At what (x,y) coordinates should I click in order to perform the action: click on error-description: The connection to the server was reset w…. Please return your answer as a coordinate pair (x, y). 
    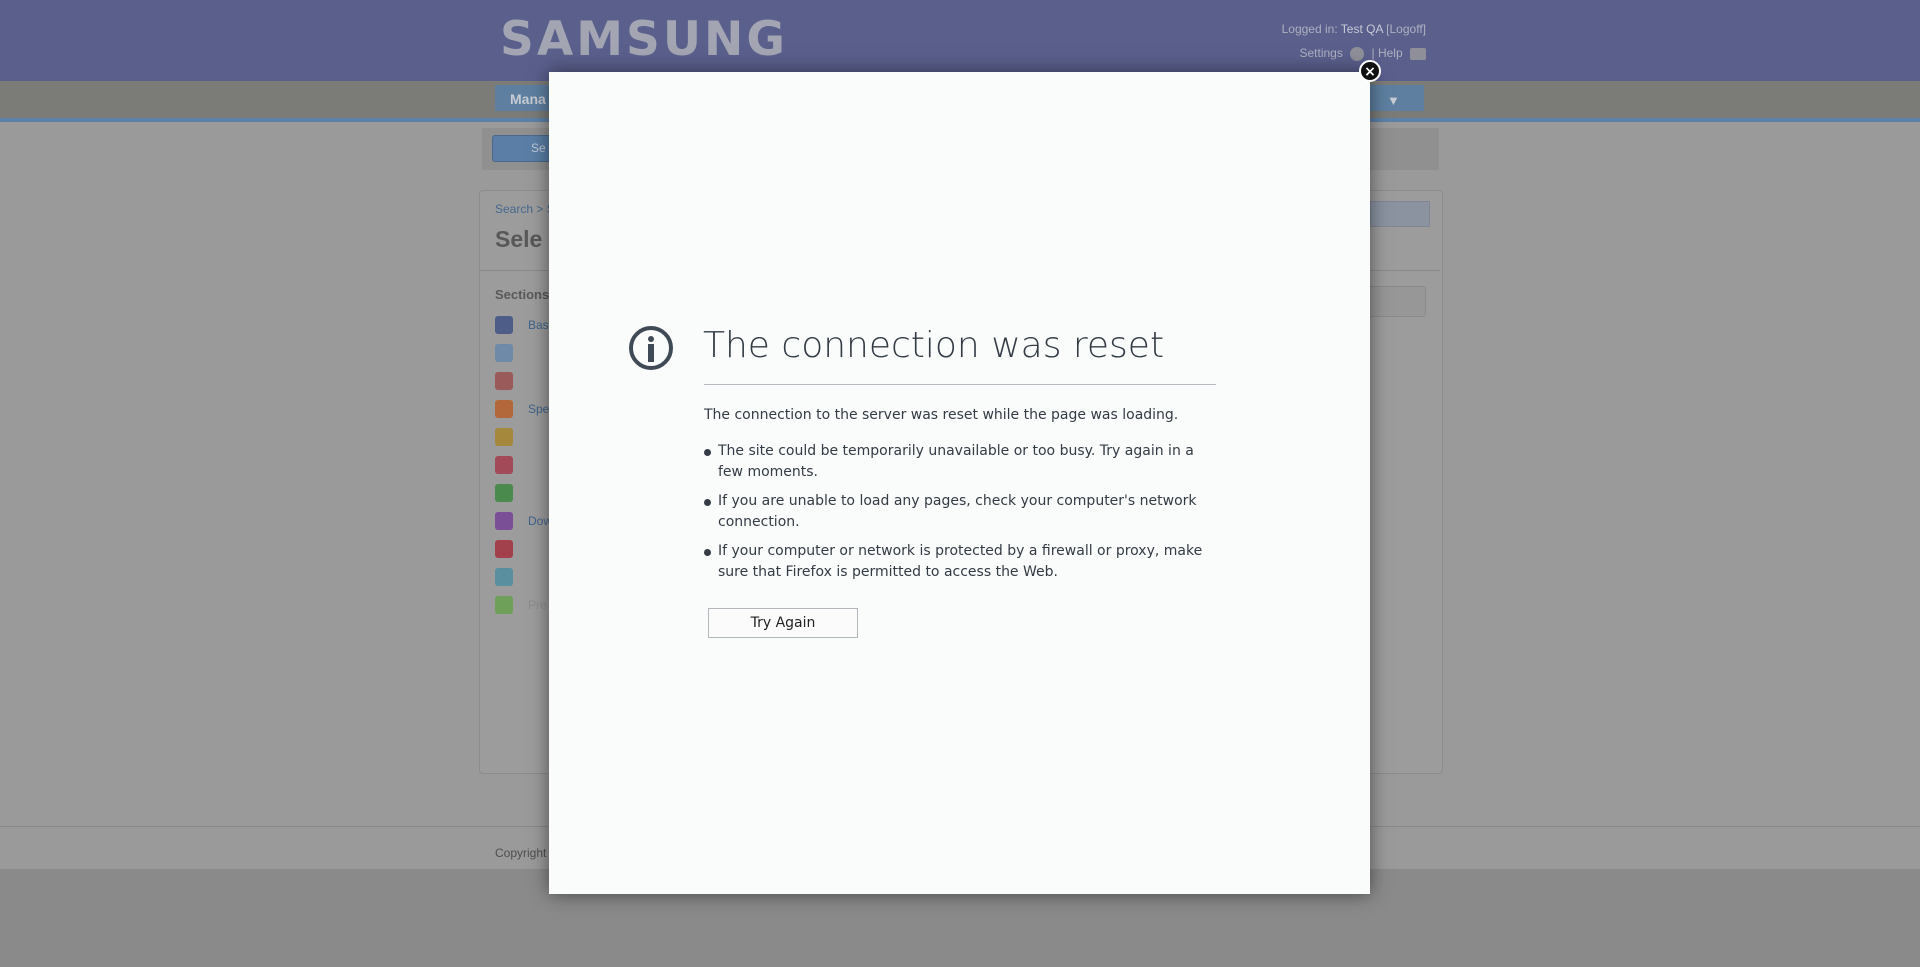
    Looking at the image, I should click on (941, 415).